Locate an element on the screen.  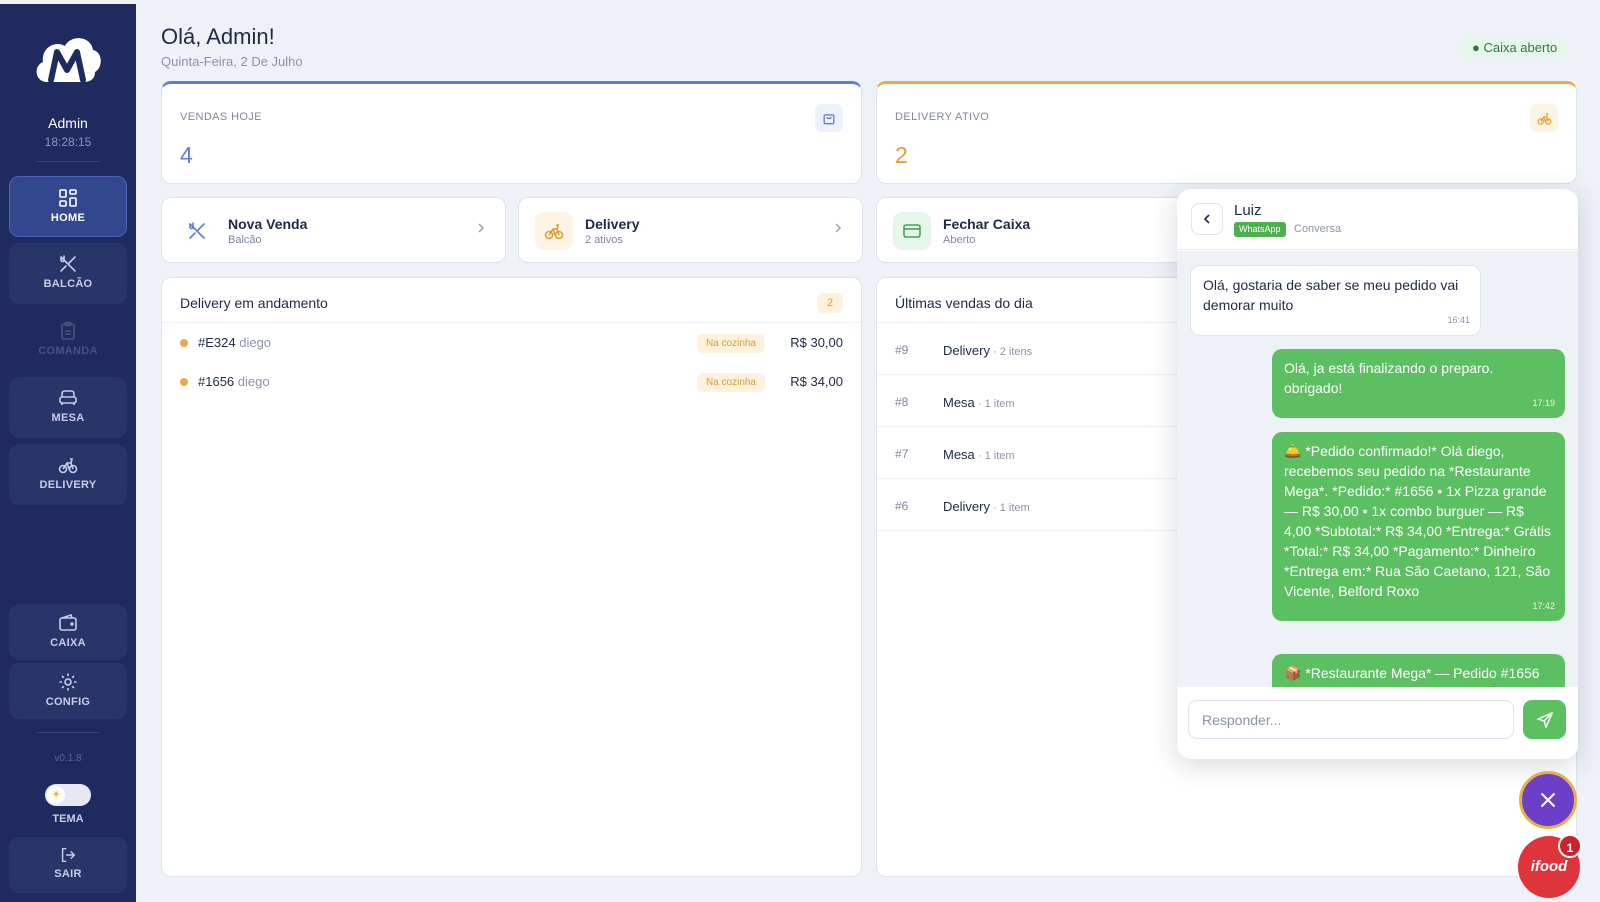
chat-header: Luiz WhatsApp Conversa is located at coordinates (1377, 219).